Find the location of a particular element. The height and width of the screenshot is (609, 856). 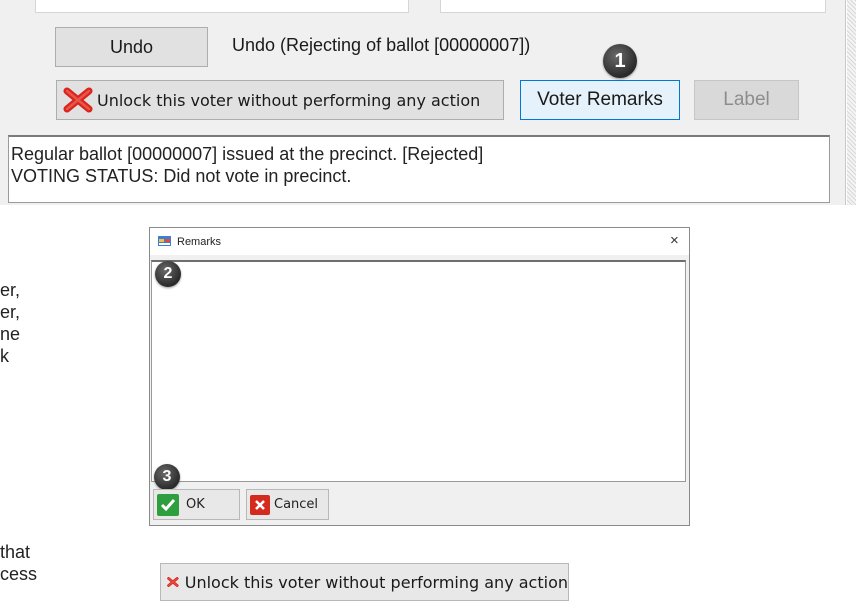

ok-button: OK is located at coordinates (196, 504).